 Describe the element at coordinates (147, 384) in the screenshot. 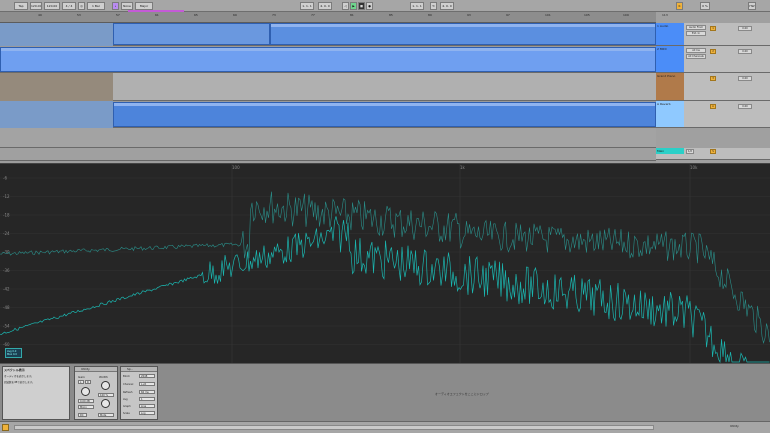

I see `channel-select: L+R` at that location.